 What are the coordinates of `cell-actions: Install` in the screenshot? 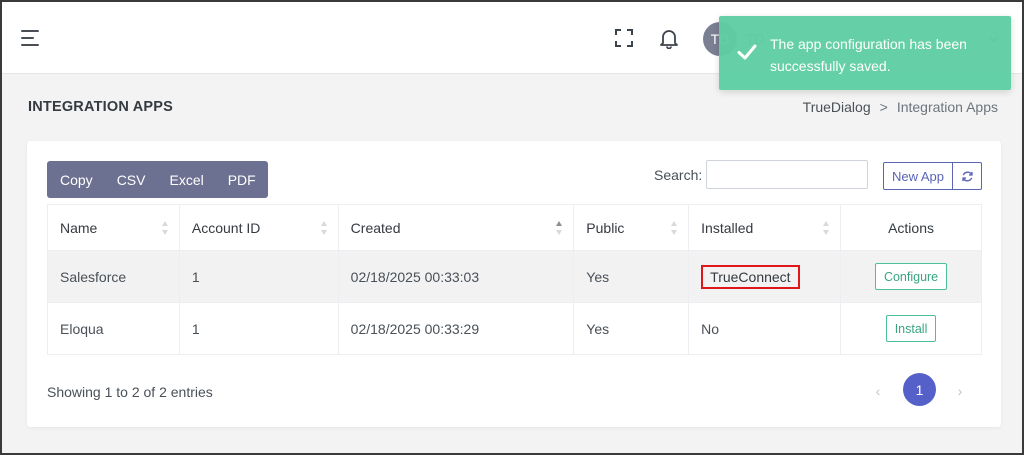 It's located at (911, 328).